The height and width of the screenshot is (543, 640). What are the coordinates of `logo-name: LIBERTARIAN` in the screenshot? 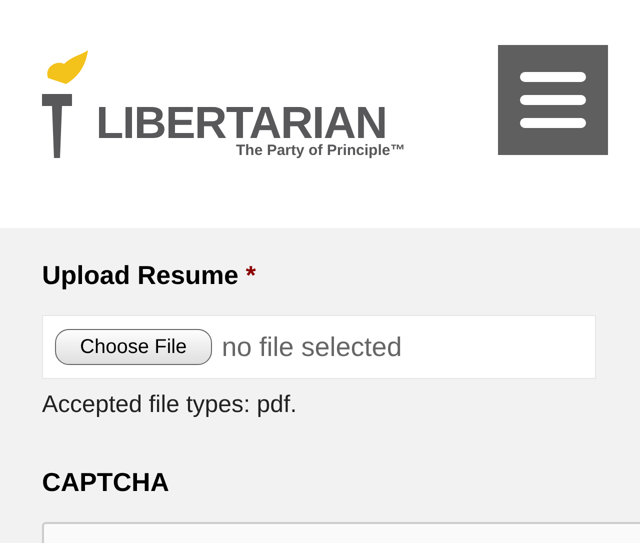 It's located at (241, 122).